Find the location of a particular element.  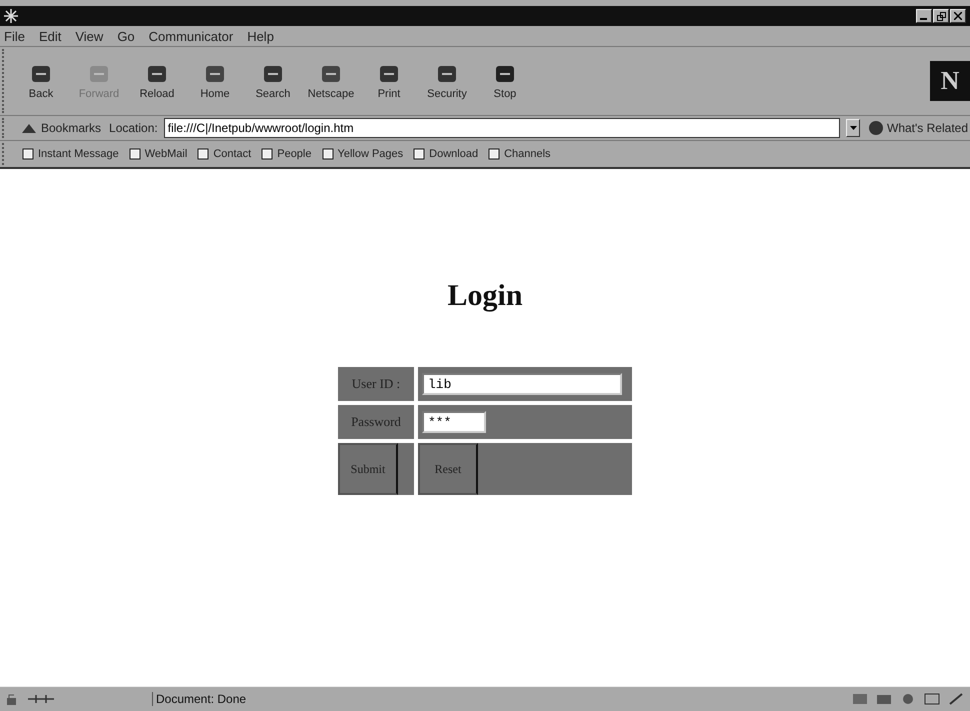

toolbar-button: Reload is located at coordinates (157, 81).